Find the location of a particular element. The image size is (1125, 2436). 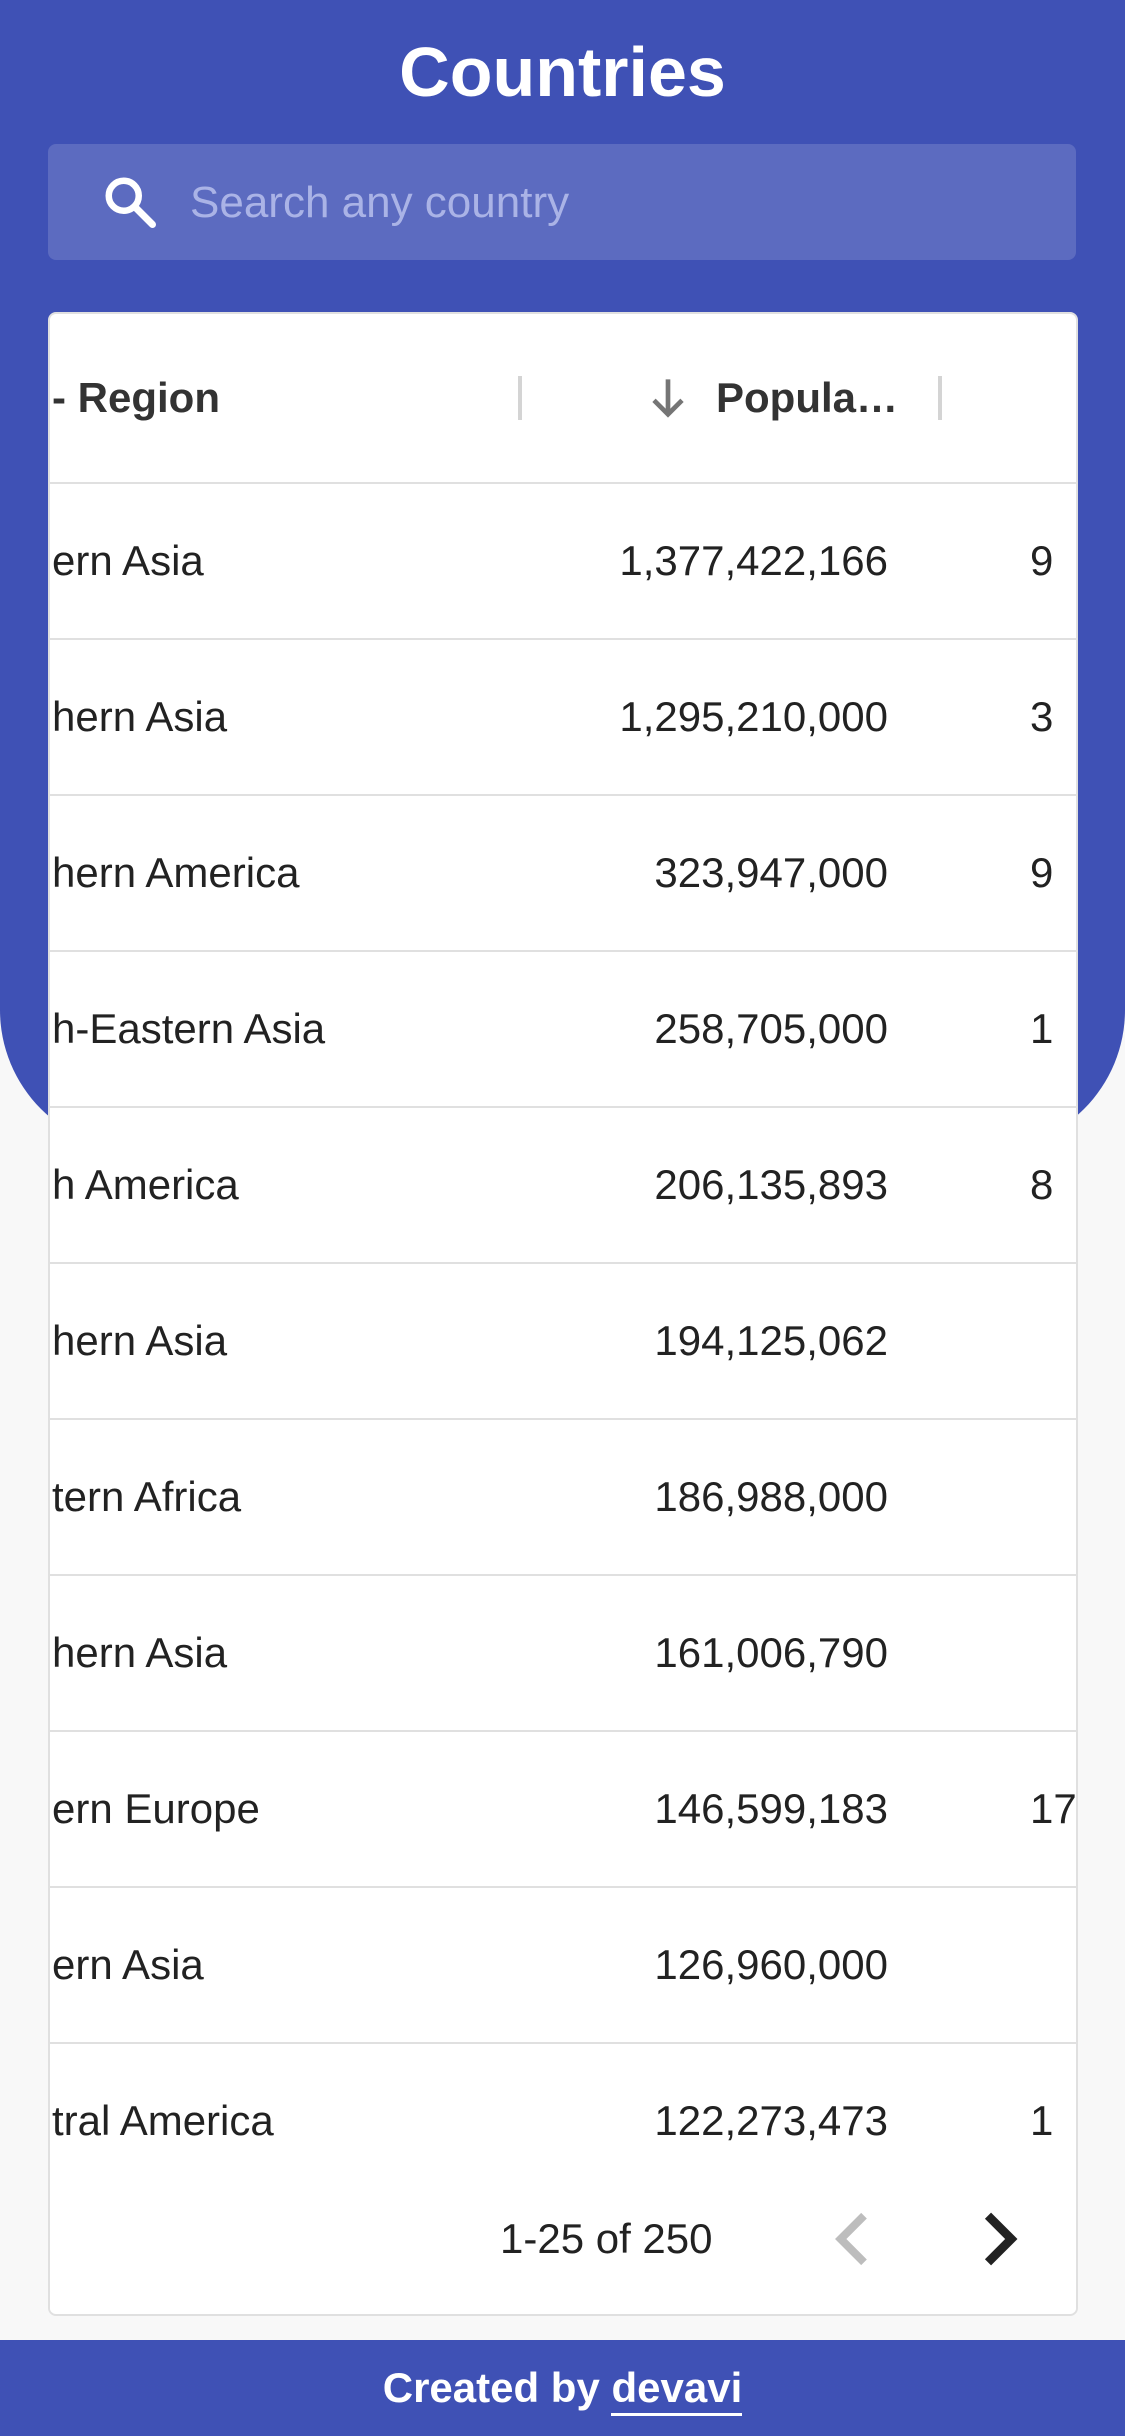

region-cell: h-Eastern Asia is located at coordinates (189, 1028).